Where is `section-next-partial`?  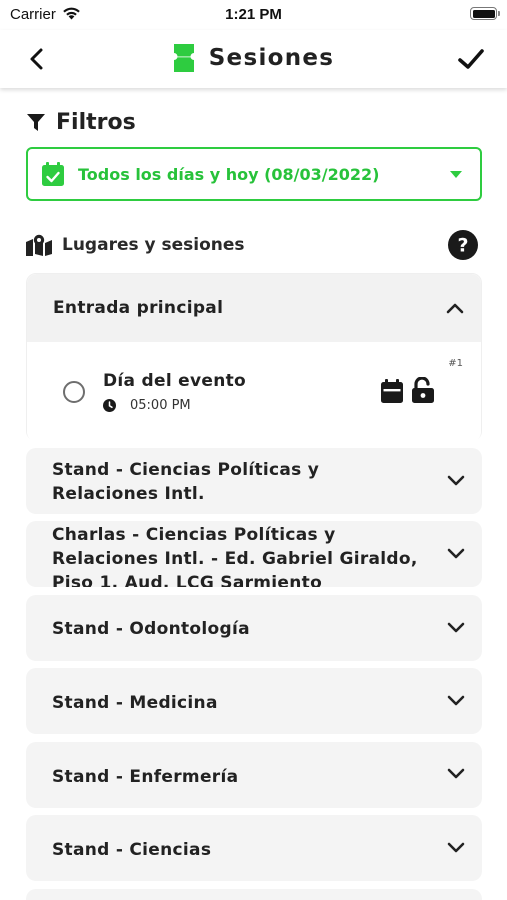 section-next-partial is located at coordinates (254, 894).